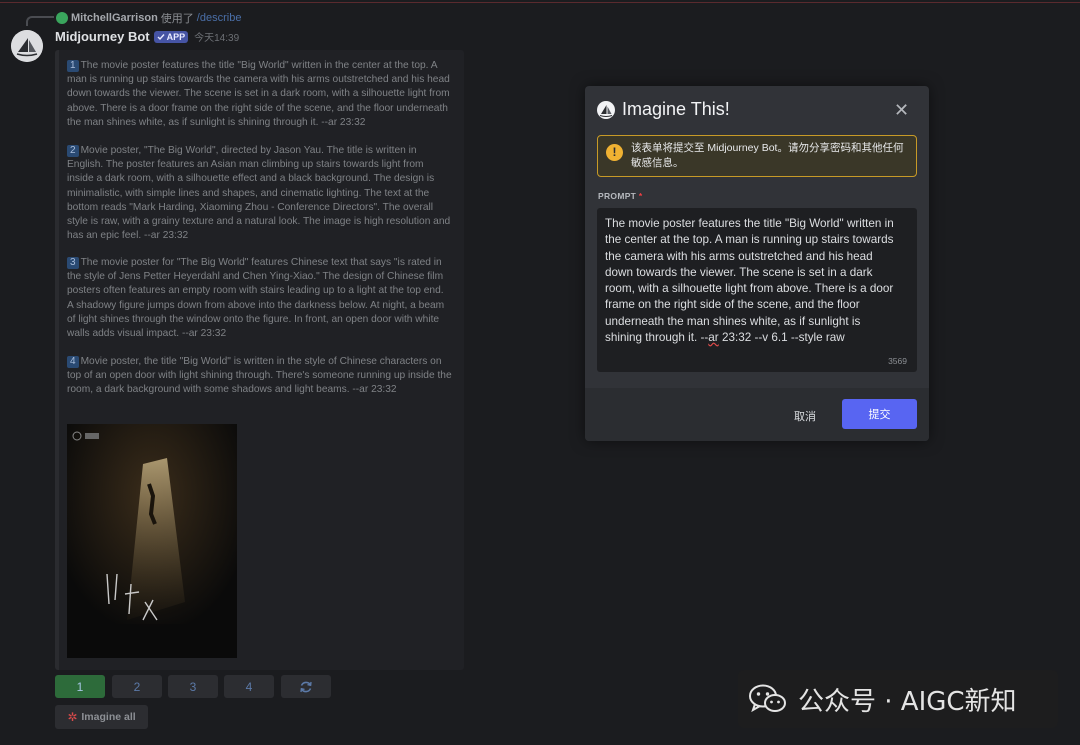  I want to click on prompt-tail-text: 23:32 --v 6.1 --style raw, so click(781, 338).